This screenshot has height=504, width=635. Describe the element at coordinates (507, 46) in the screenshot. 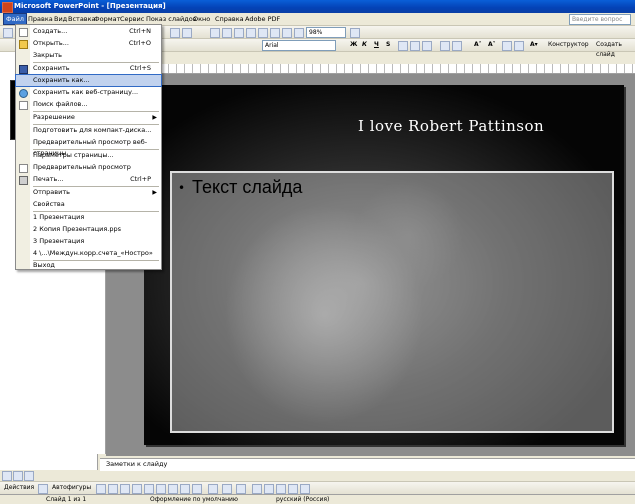

I see `decrease-indent-icon` at that location.